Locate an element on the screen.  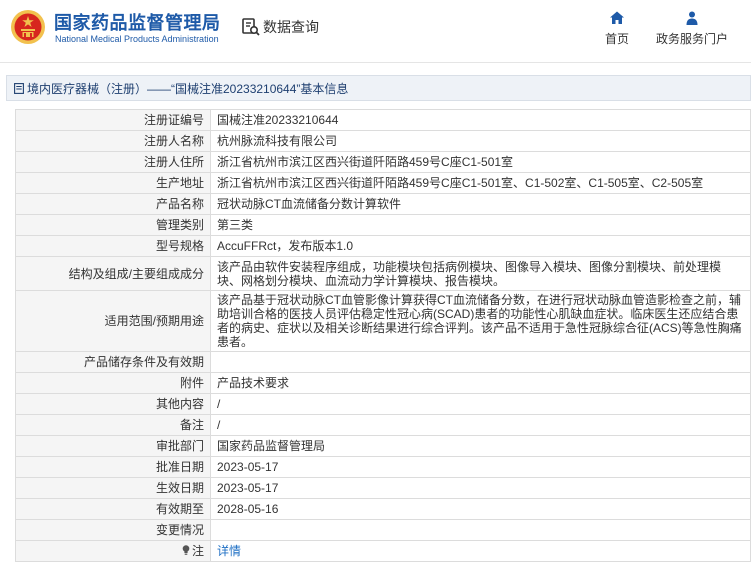
table-row: 审批部门 国家药品监督管理局 is located at coordinates (383, 446).